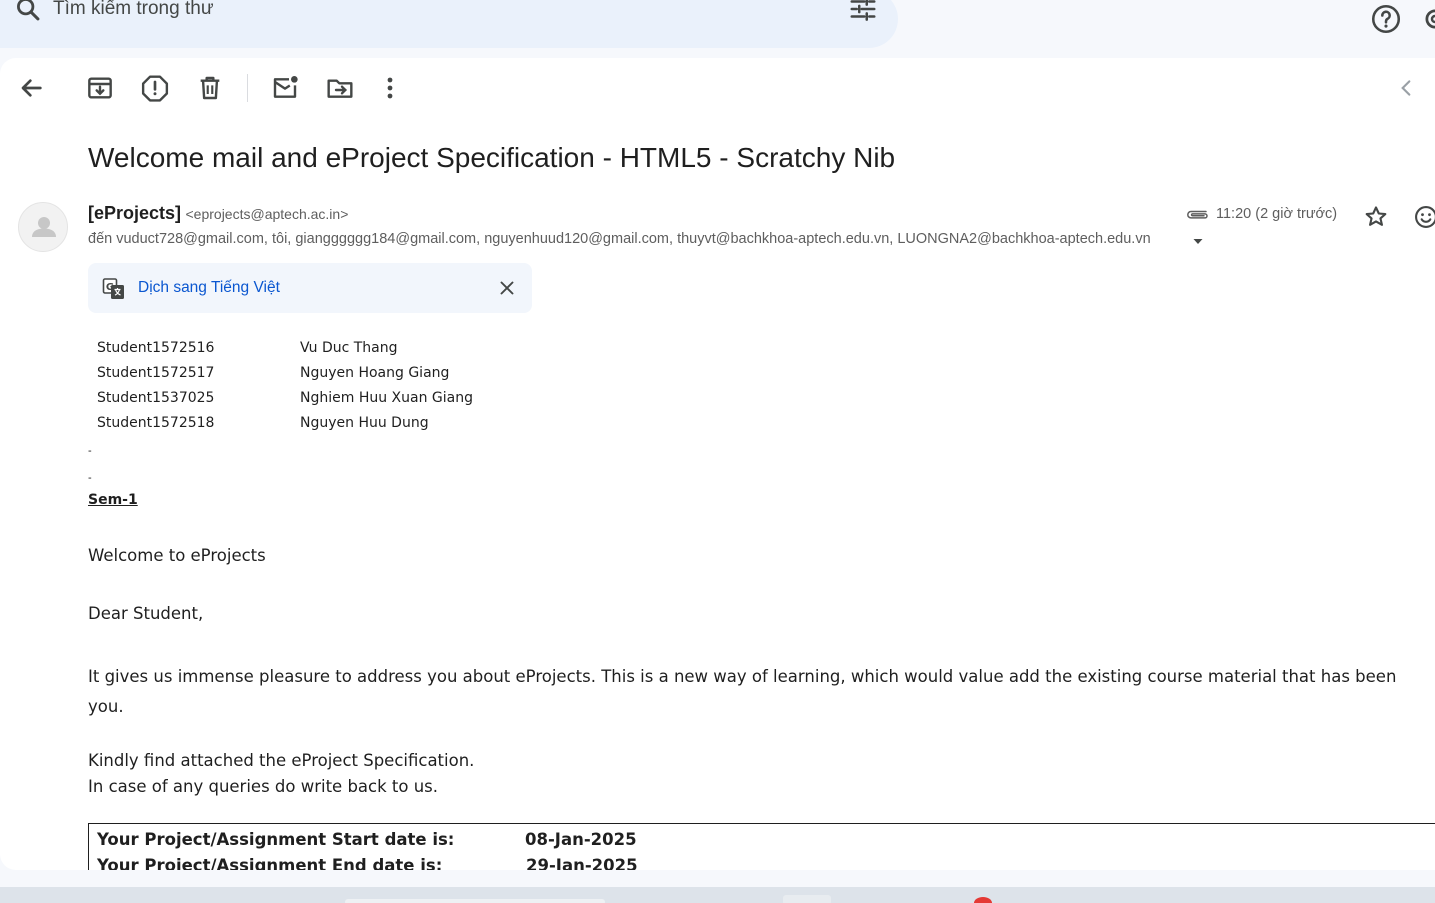 Image resolution: width=1435 pixels, height=903 pixels. Describe the element at coordinates (28, 11) in the screenshot. I see `search-icon` at that location.